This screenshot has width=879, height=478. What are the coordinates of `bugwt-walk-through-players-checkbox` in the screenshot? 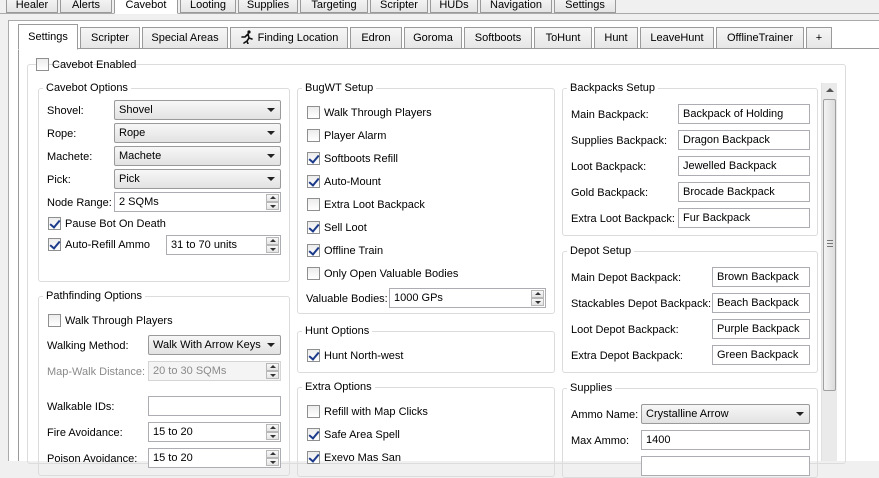 It's located at (313, 112).